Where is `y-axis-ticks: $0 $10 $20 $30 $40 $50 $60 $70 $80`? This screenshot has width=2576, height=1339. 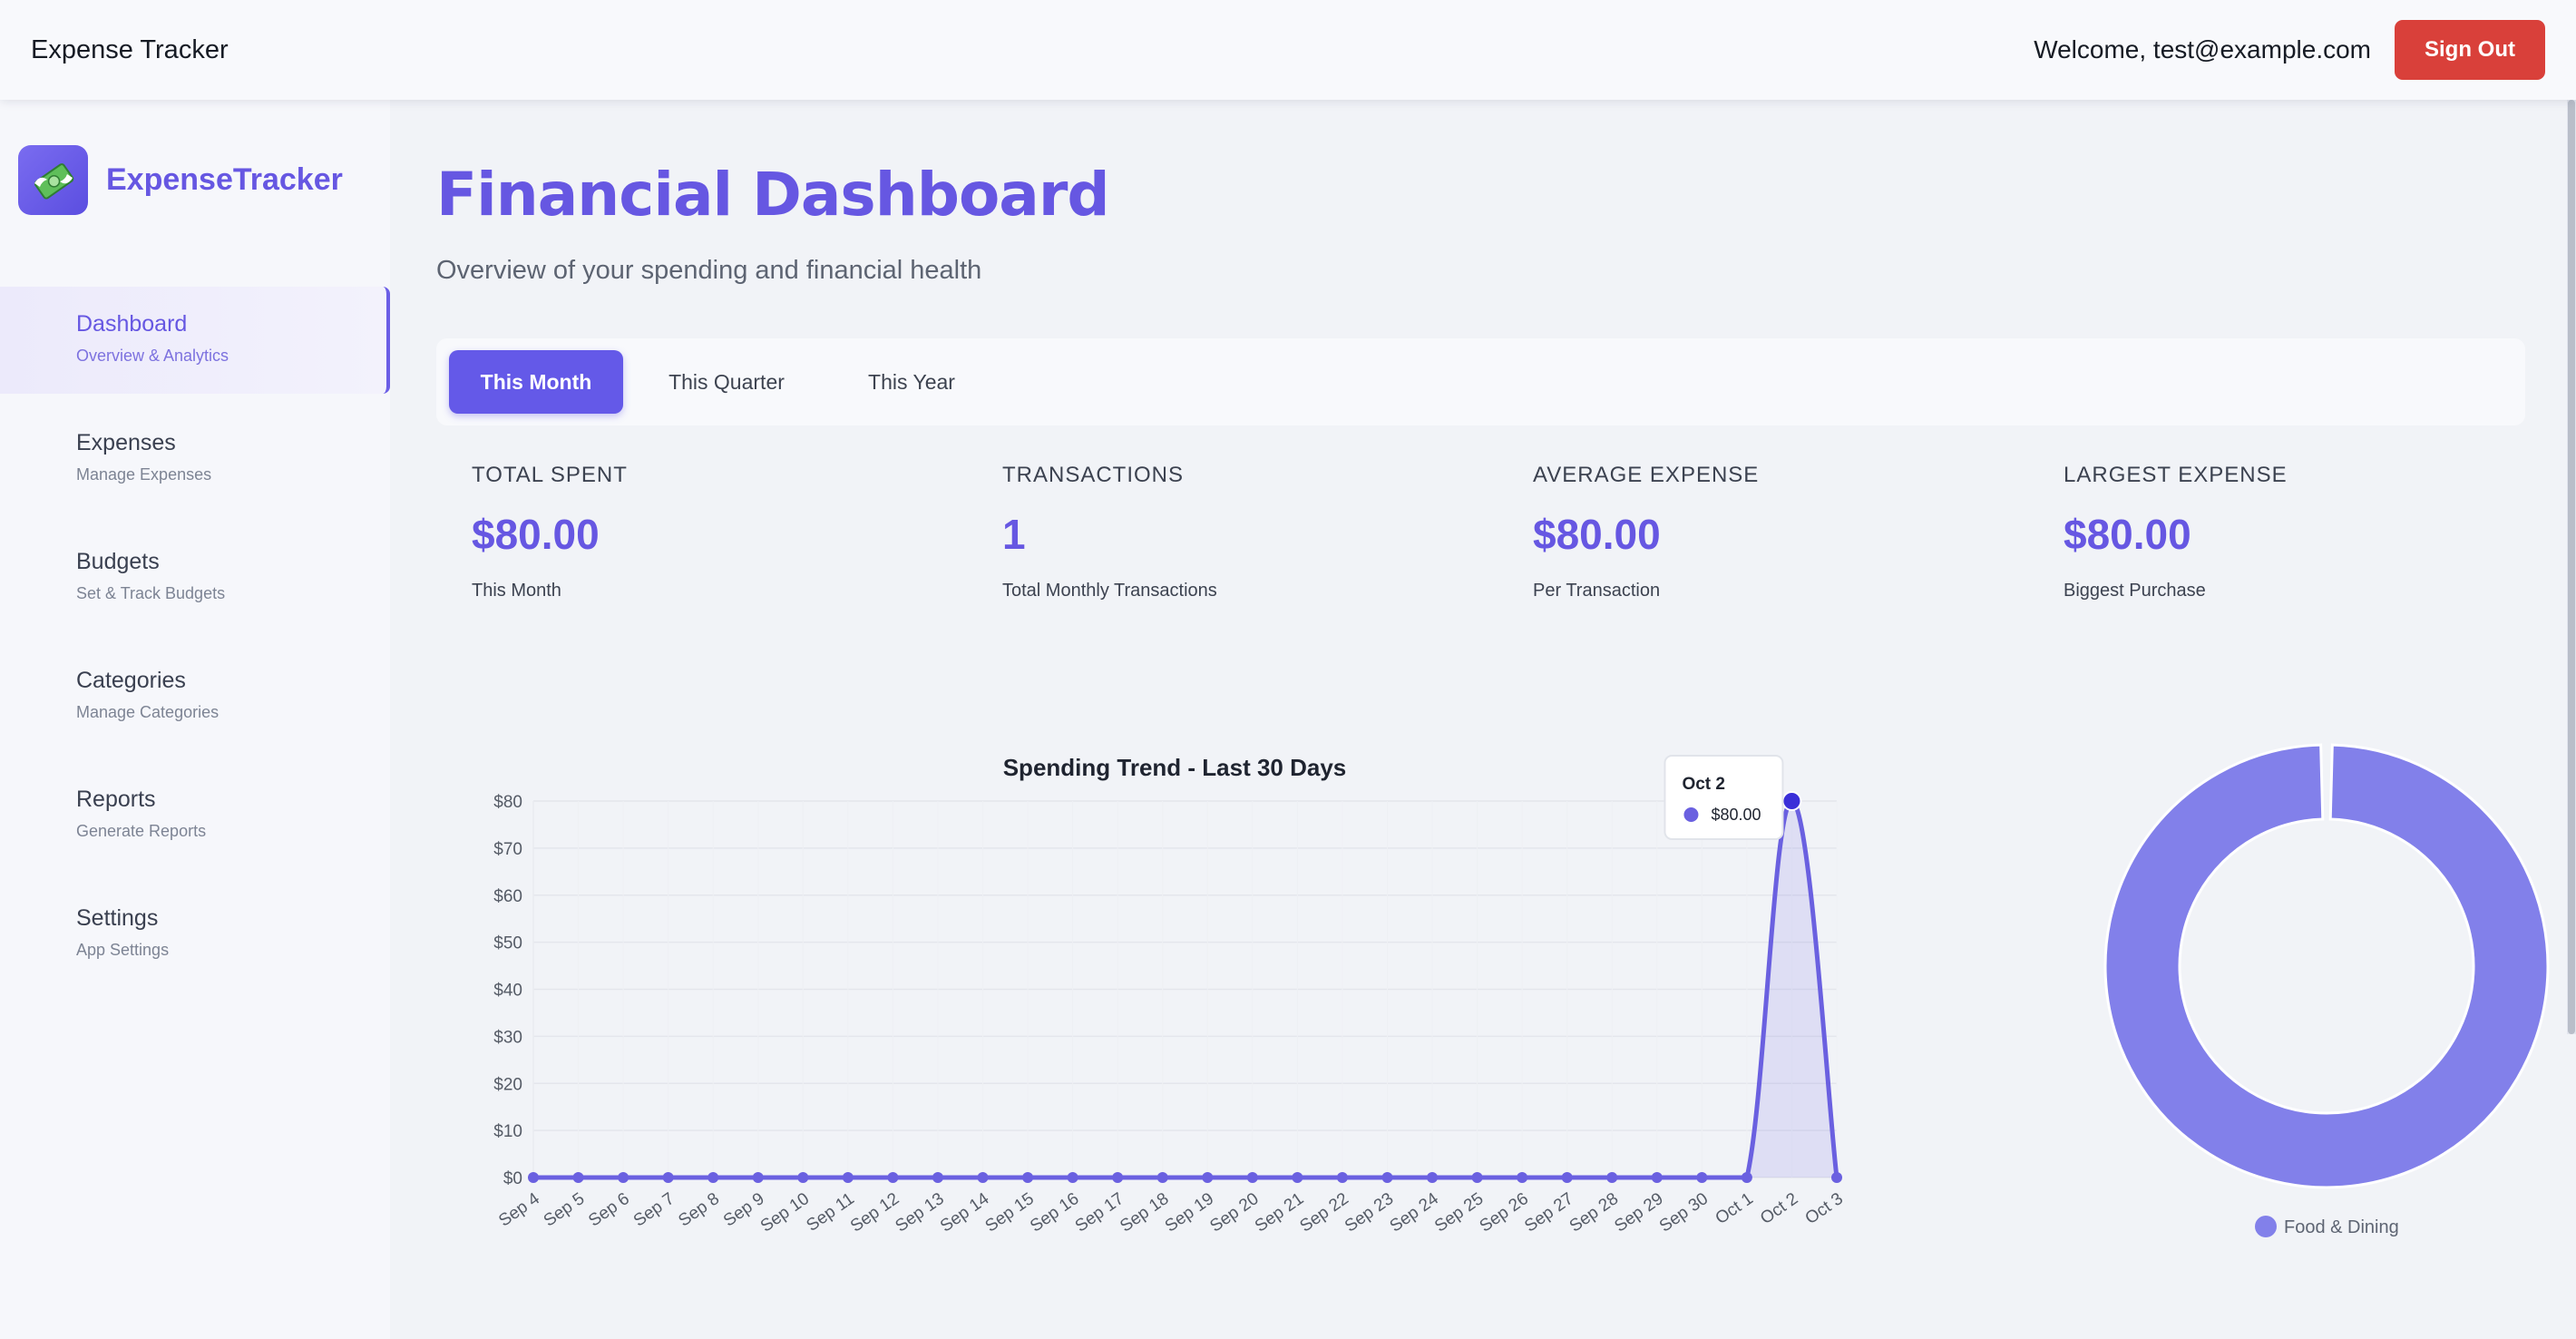
y-axis-ticks: $0 $10 $20 $30 $40 $50 $60 $70 $80 is located at coordinates (507, 991).